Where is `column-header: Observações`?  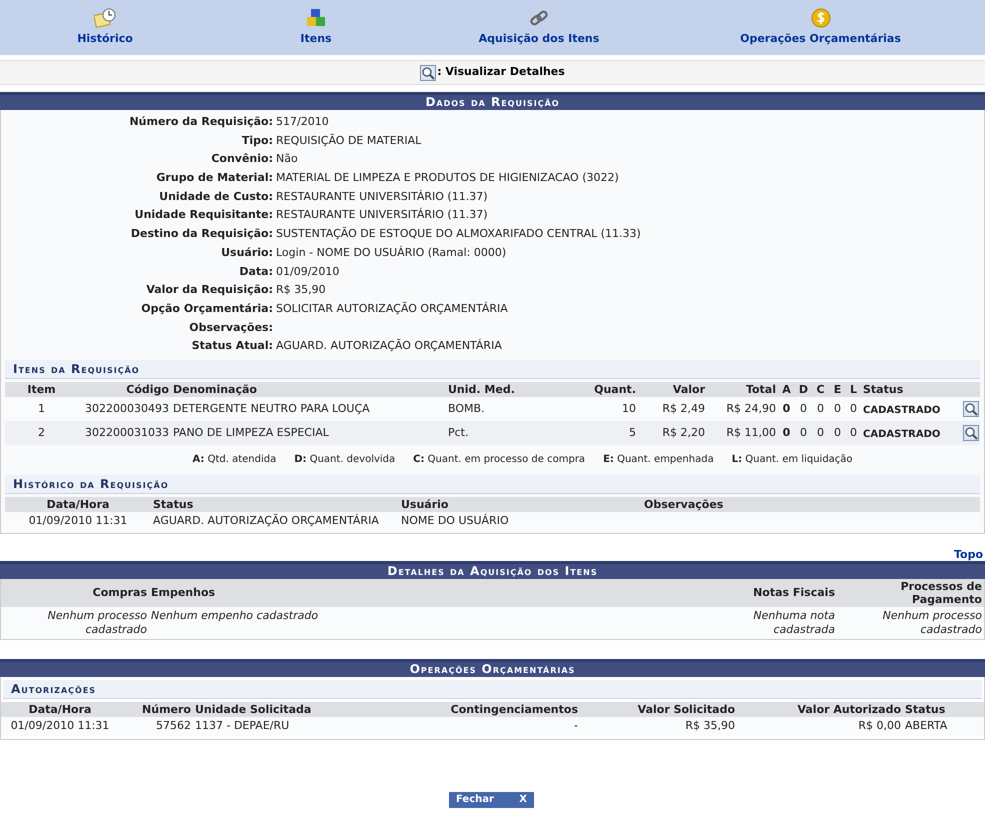 column-header: Observações is located at coordinates (683, 504).